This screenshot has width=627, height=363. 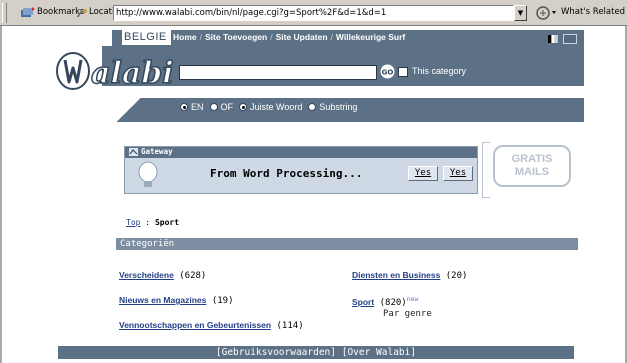 I want to click on category-link: Vennootschappen en Gebeurtenissen, so click(x=195, y=325).